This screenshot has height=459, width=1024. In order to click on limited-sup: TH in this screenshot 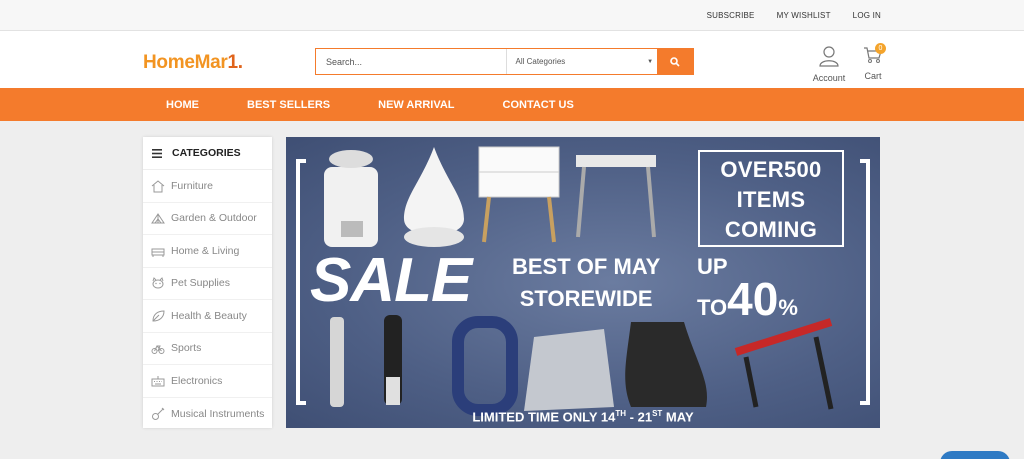, I will do `click(621, 413)`.